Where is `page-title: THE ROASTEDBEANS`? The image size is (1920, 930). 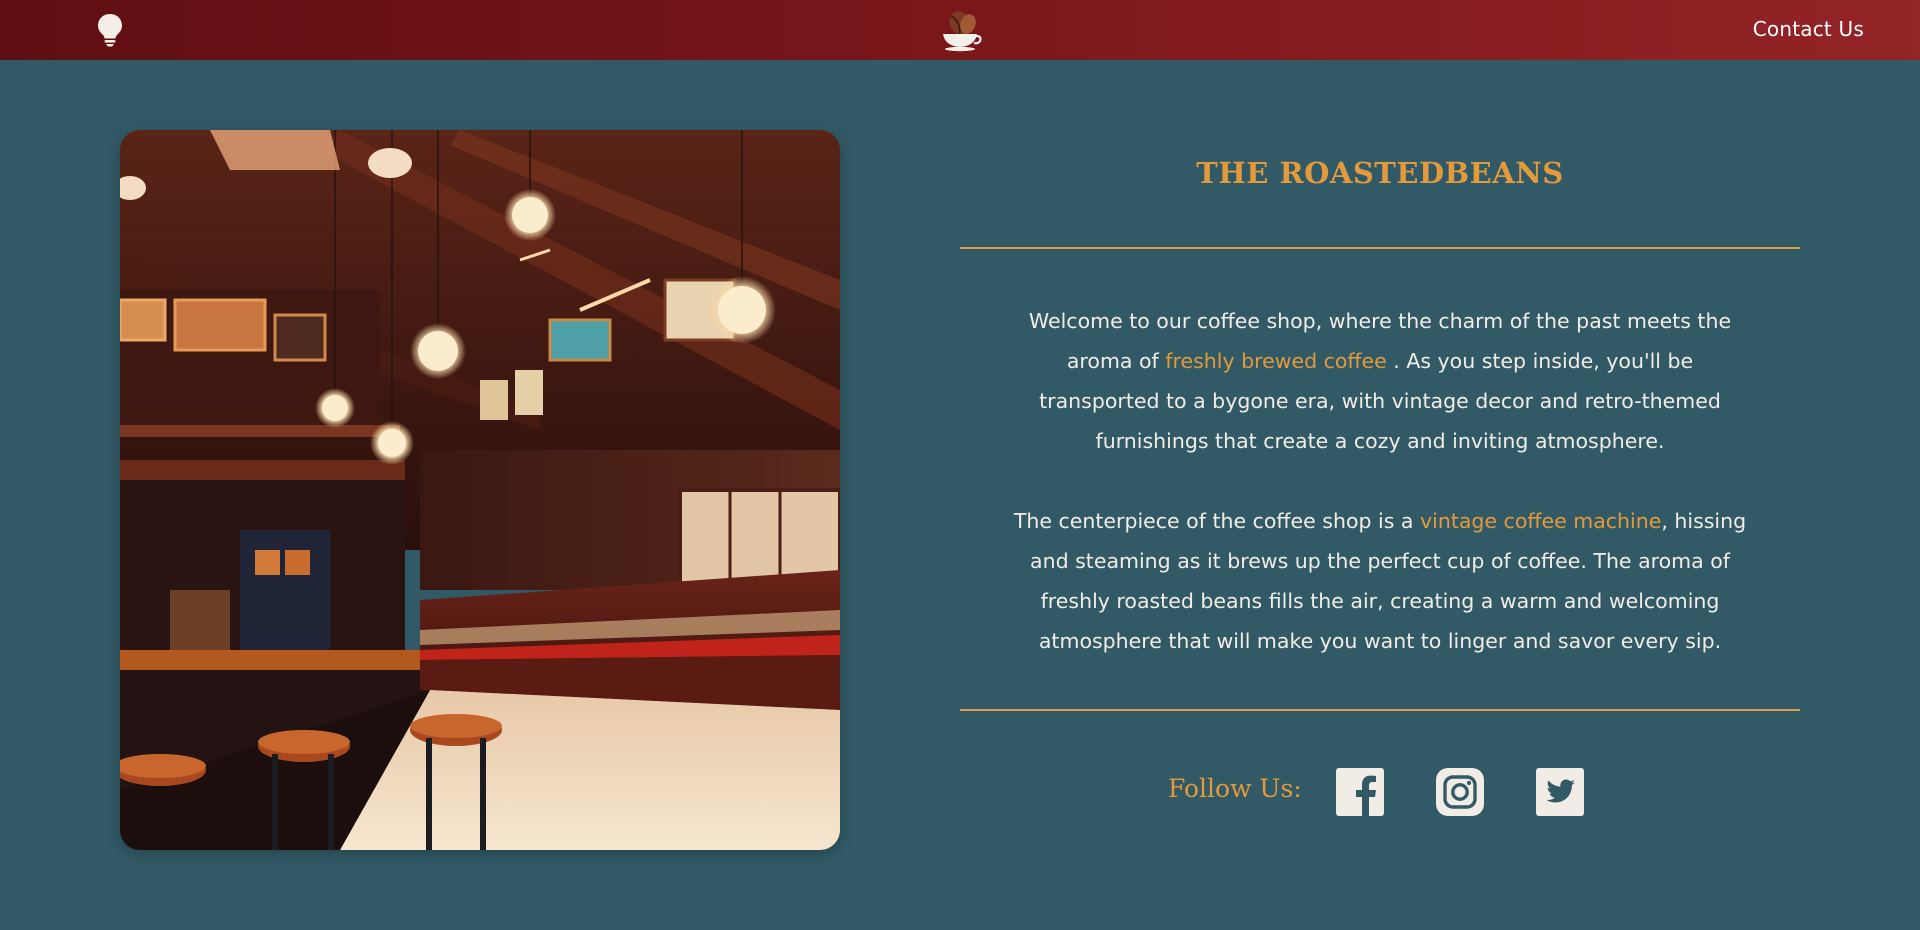
page-title: THE ROASTEDBEANS is located at coordinates (1380, 173).